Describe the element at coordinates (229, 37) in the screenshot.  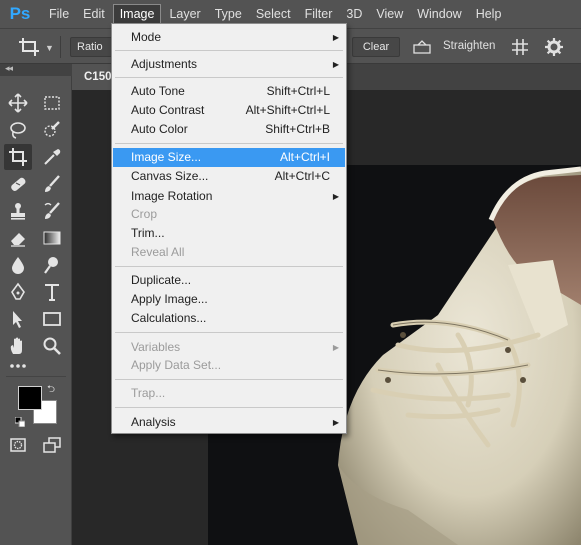
I see `menu-item-mode: Mode ▶` at that location.